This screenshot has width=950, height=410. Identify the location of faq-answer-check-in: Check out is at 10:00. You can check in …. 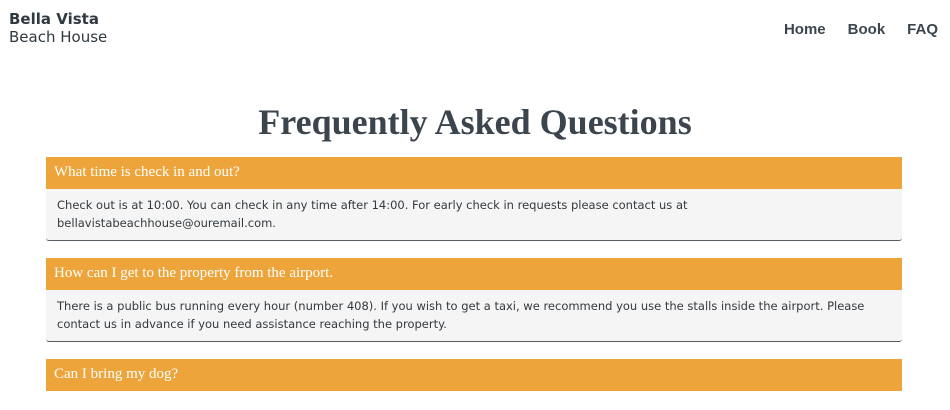
(474, 215).